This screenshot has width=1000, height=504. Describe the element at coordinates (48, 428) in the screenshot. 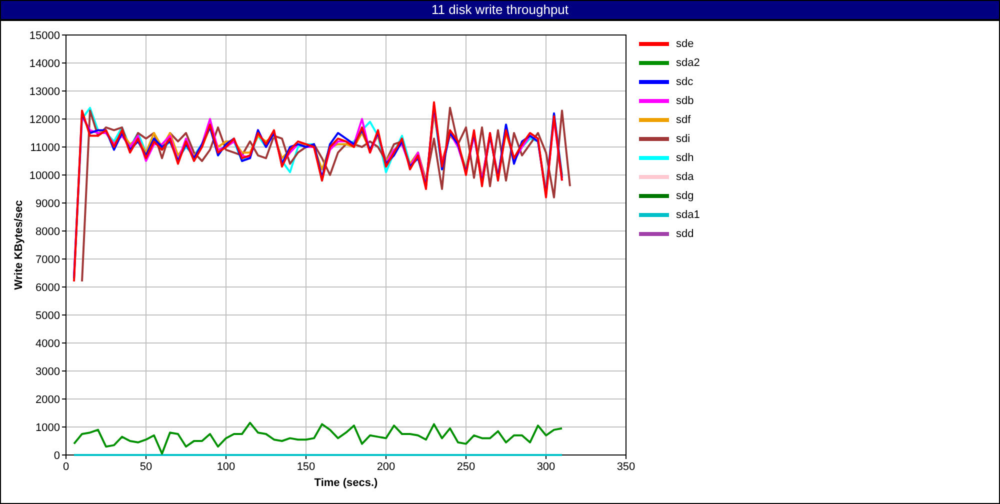

I see `y-tick-label: 1000` at that location.